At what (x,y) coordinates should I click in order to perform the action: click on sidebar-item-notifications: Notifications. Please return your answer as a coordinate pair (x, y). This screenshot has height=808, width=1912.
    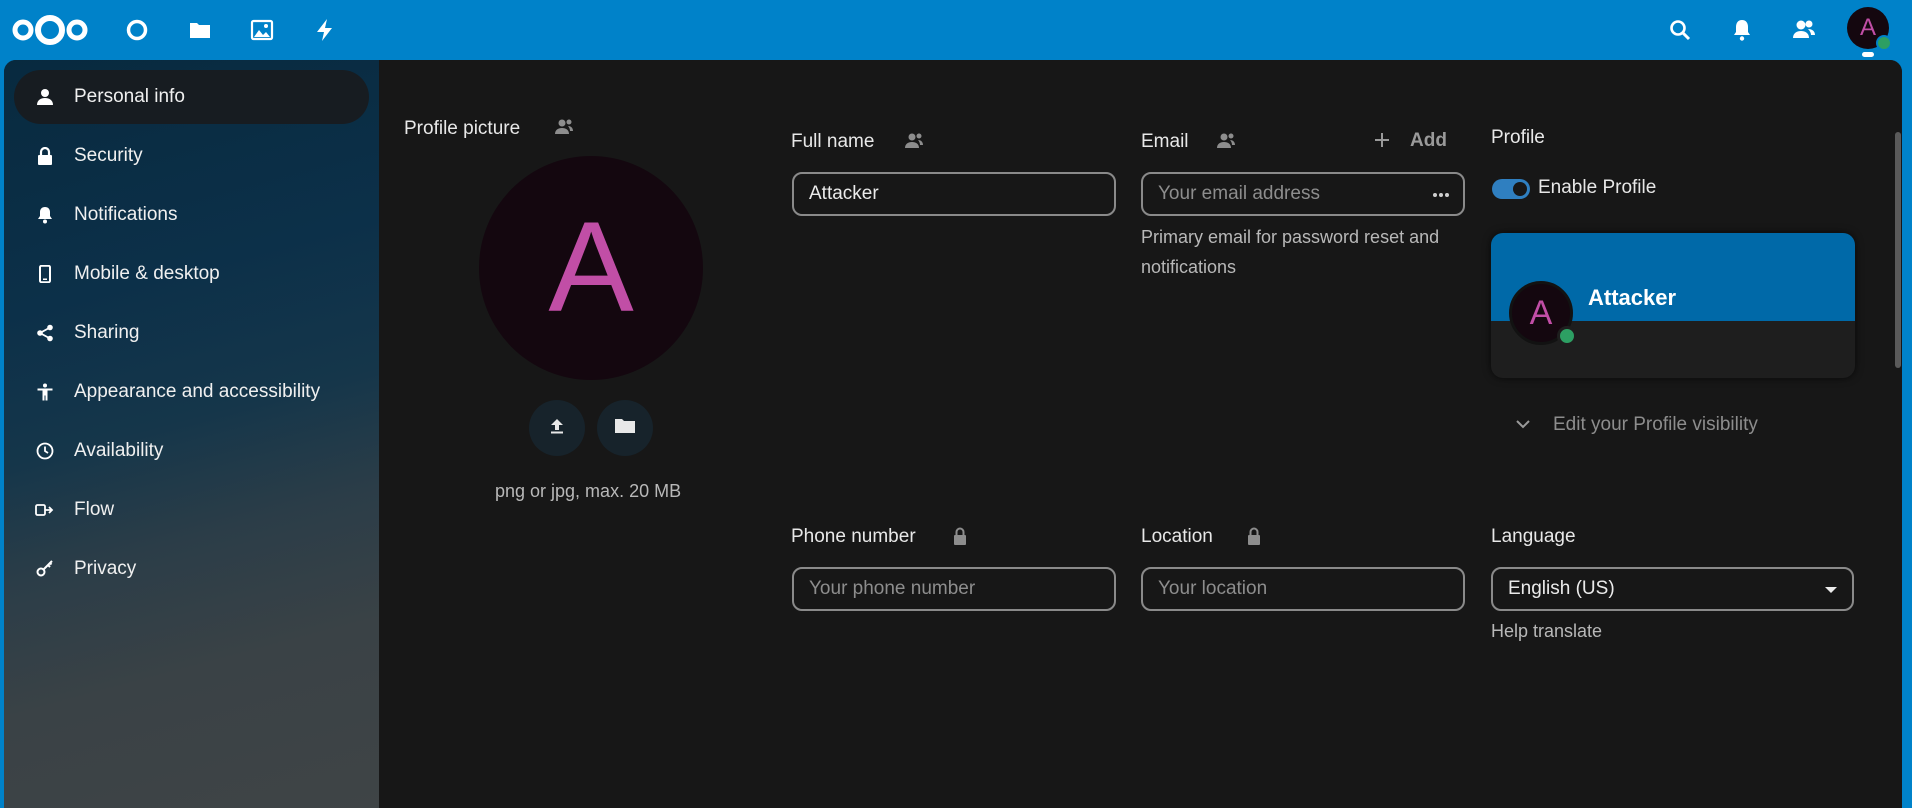
    Looking at the image, I should click on (191, 215).